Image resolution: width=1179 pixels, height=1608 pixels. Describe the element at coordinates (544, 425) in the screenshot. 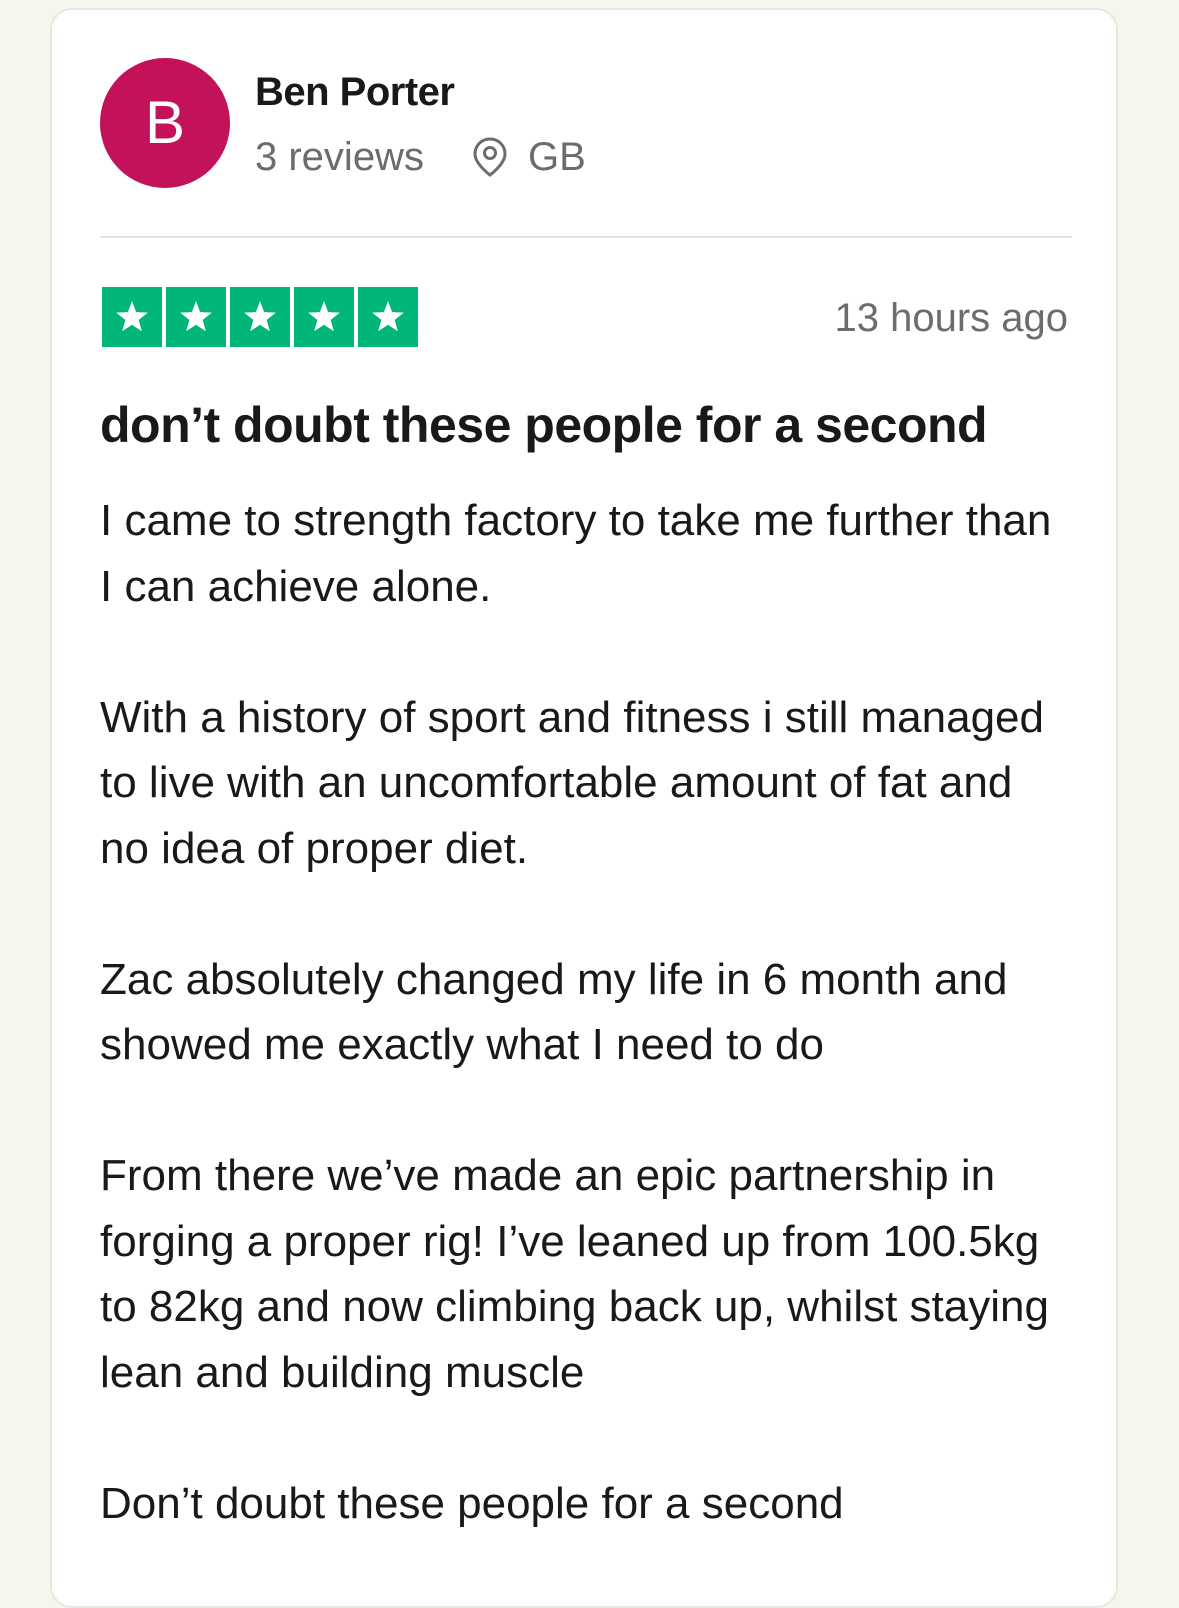

I see `review-title: don’t doubt these people for a second` at that location.